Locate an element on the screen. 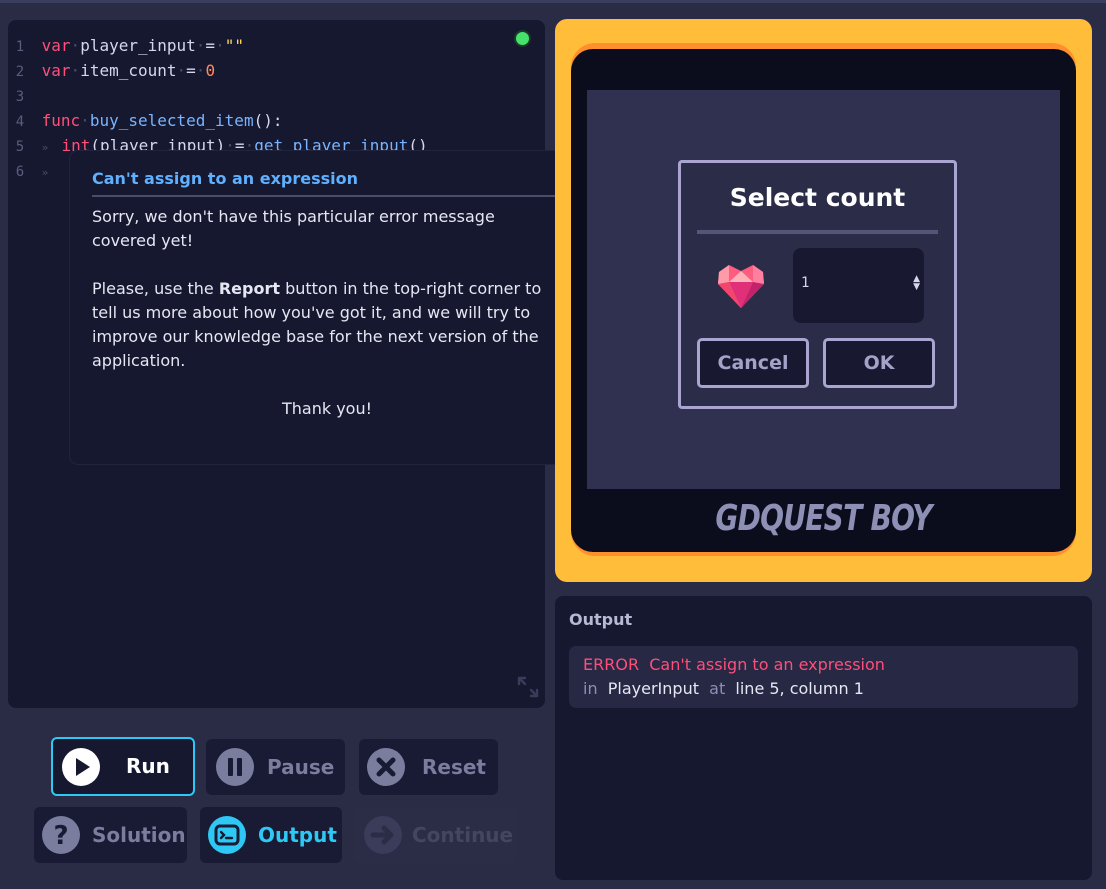  tooltip-title: Can't assign to an expression is located at coordinates (225, 178).